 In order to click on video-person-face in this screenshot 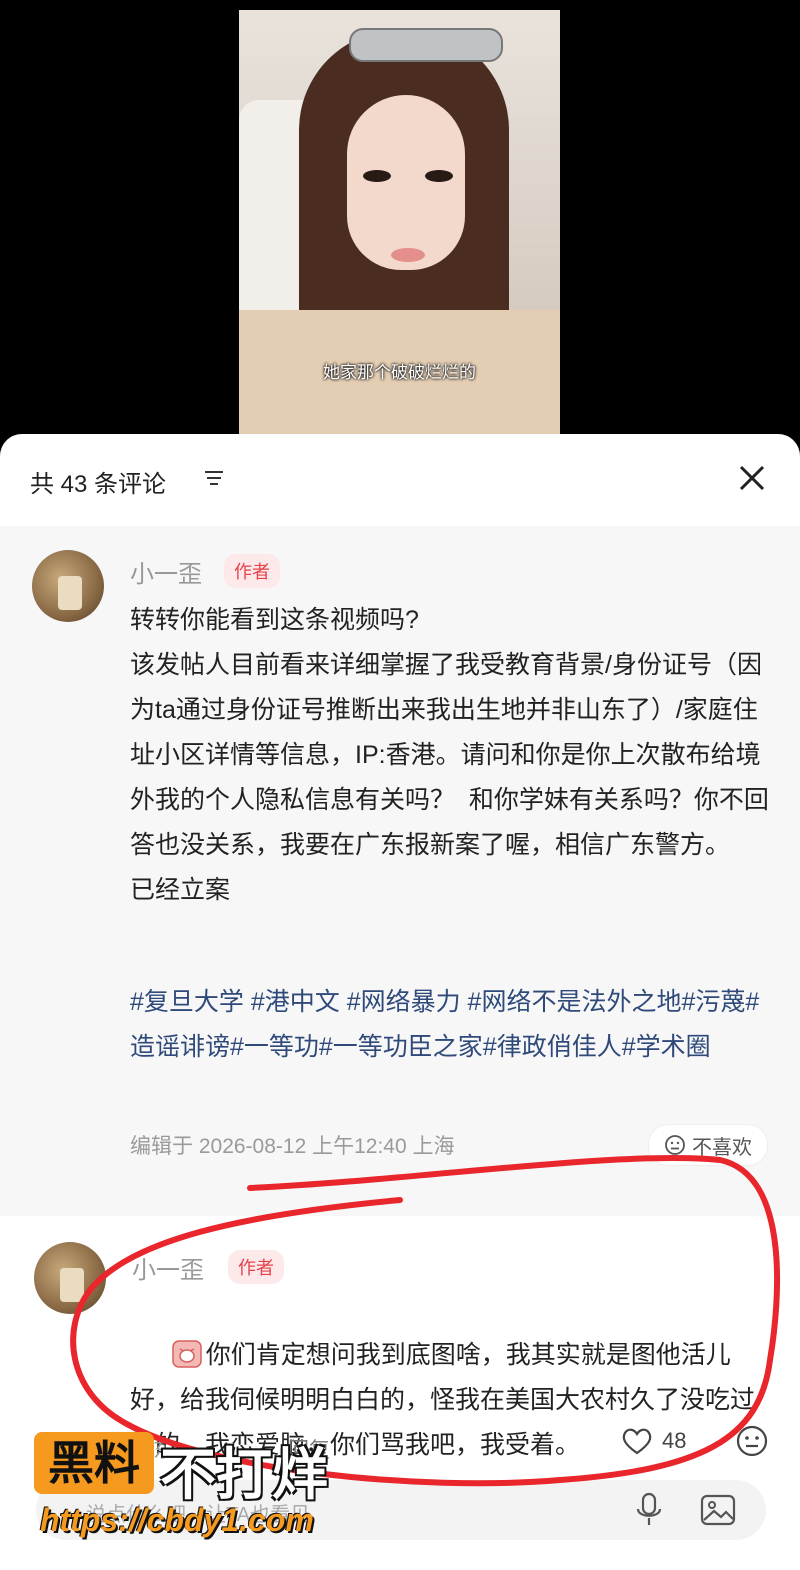, I will do `click(406, 182)`.